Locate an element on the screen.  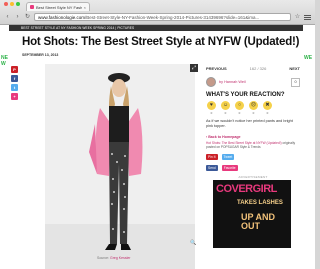
reaction-sad: ☹ 0 is located at coordinates (253, 108).